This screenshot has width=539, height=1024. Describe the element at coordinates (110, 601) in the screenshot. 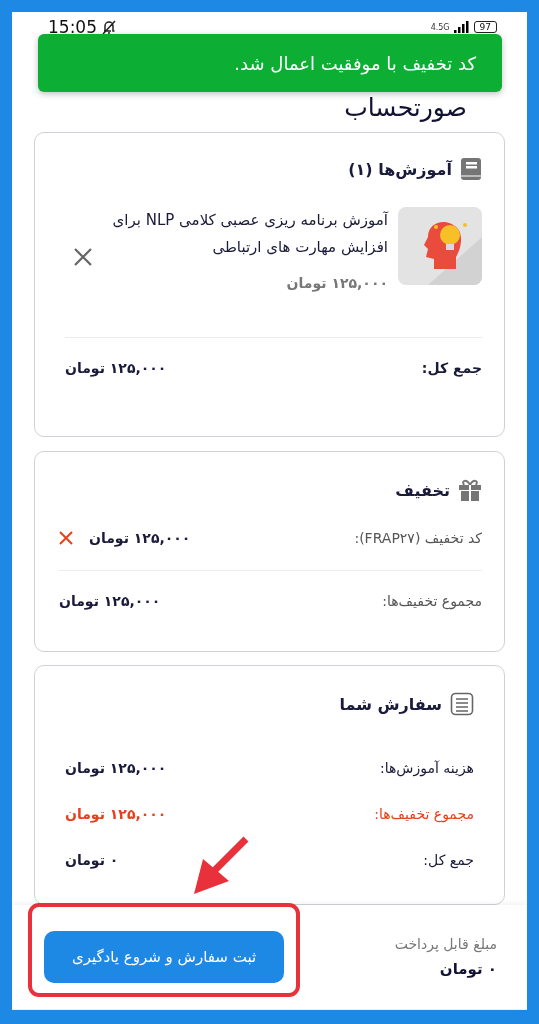

I see `discount-sum-value: ۱۲۵,۰۰۰ تومان` at that location.